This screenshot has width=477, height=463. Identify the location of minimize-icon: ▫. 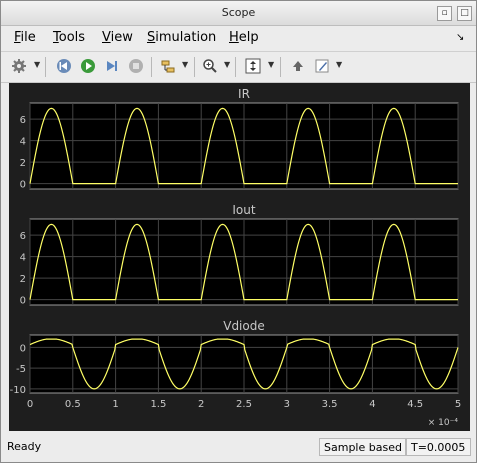
(444, 13).